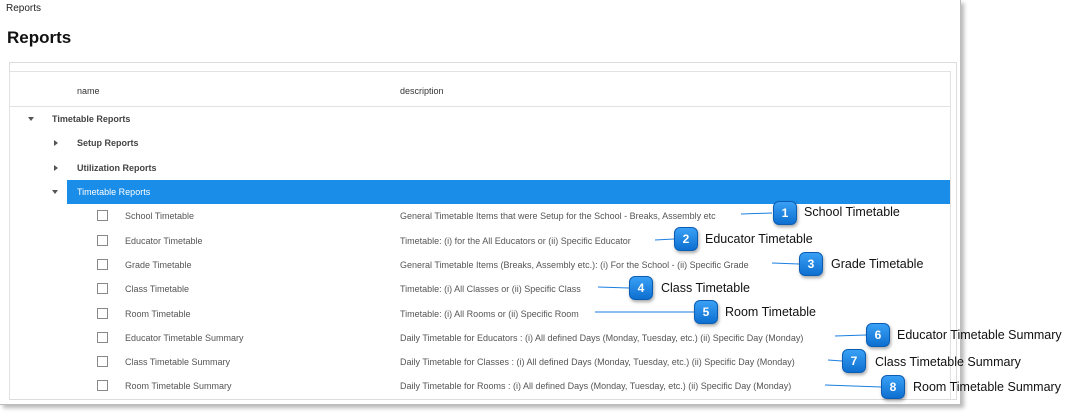 This screenshot has height=416, width=1086. Describe the element at coordinates (948, 362) in the screenshot. I see `callout-label-7: Class Timetable Summary` at that location.